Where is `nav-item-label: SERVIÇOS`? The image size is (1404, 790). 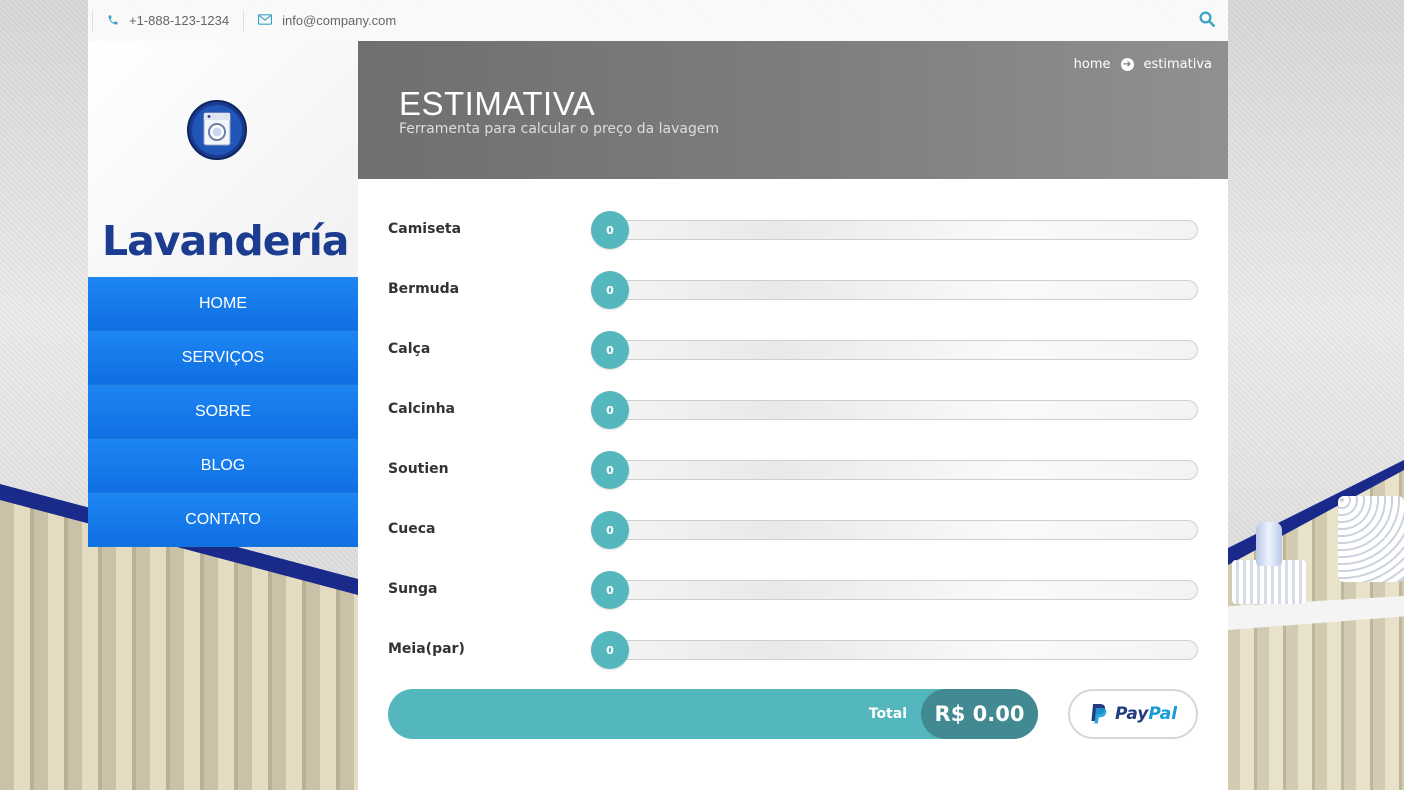 nav-item-label: SERVIÇOS is located at coordinates (223, 357).